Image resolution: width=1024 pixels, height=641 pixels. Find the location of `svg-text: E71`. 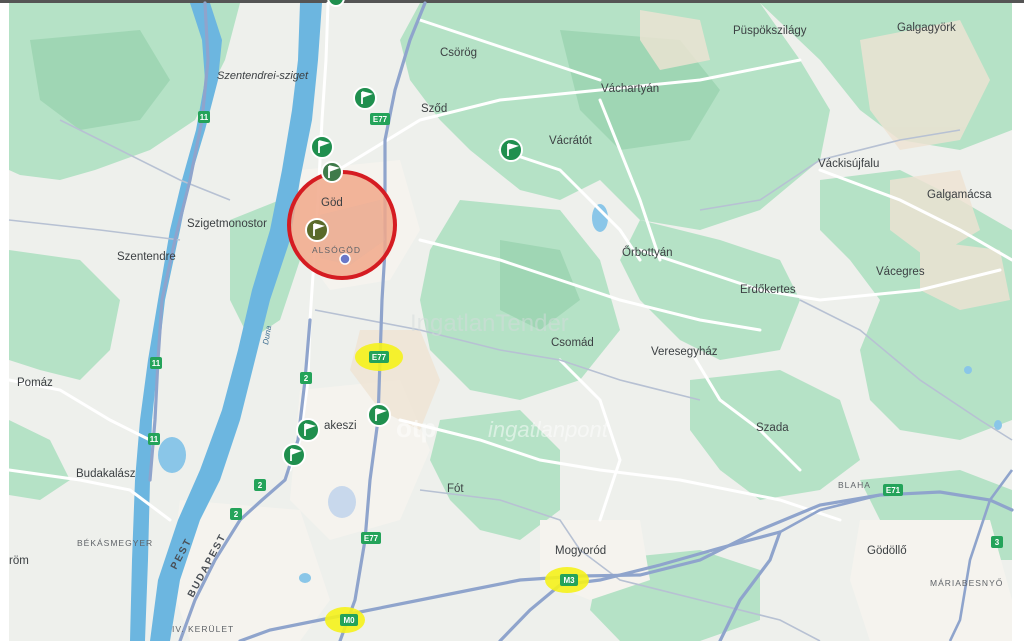

svg-text: E71 is located at coordinates (893, 490).